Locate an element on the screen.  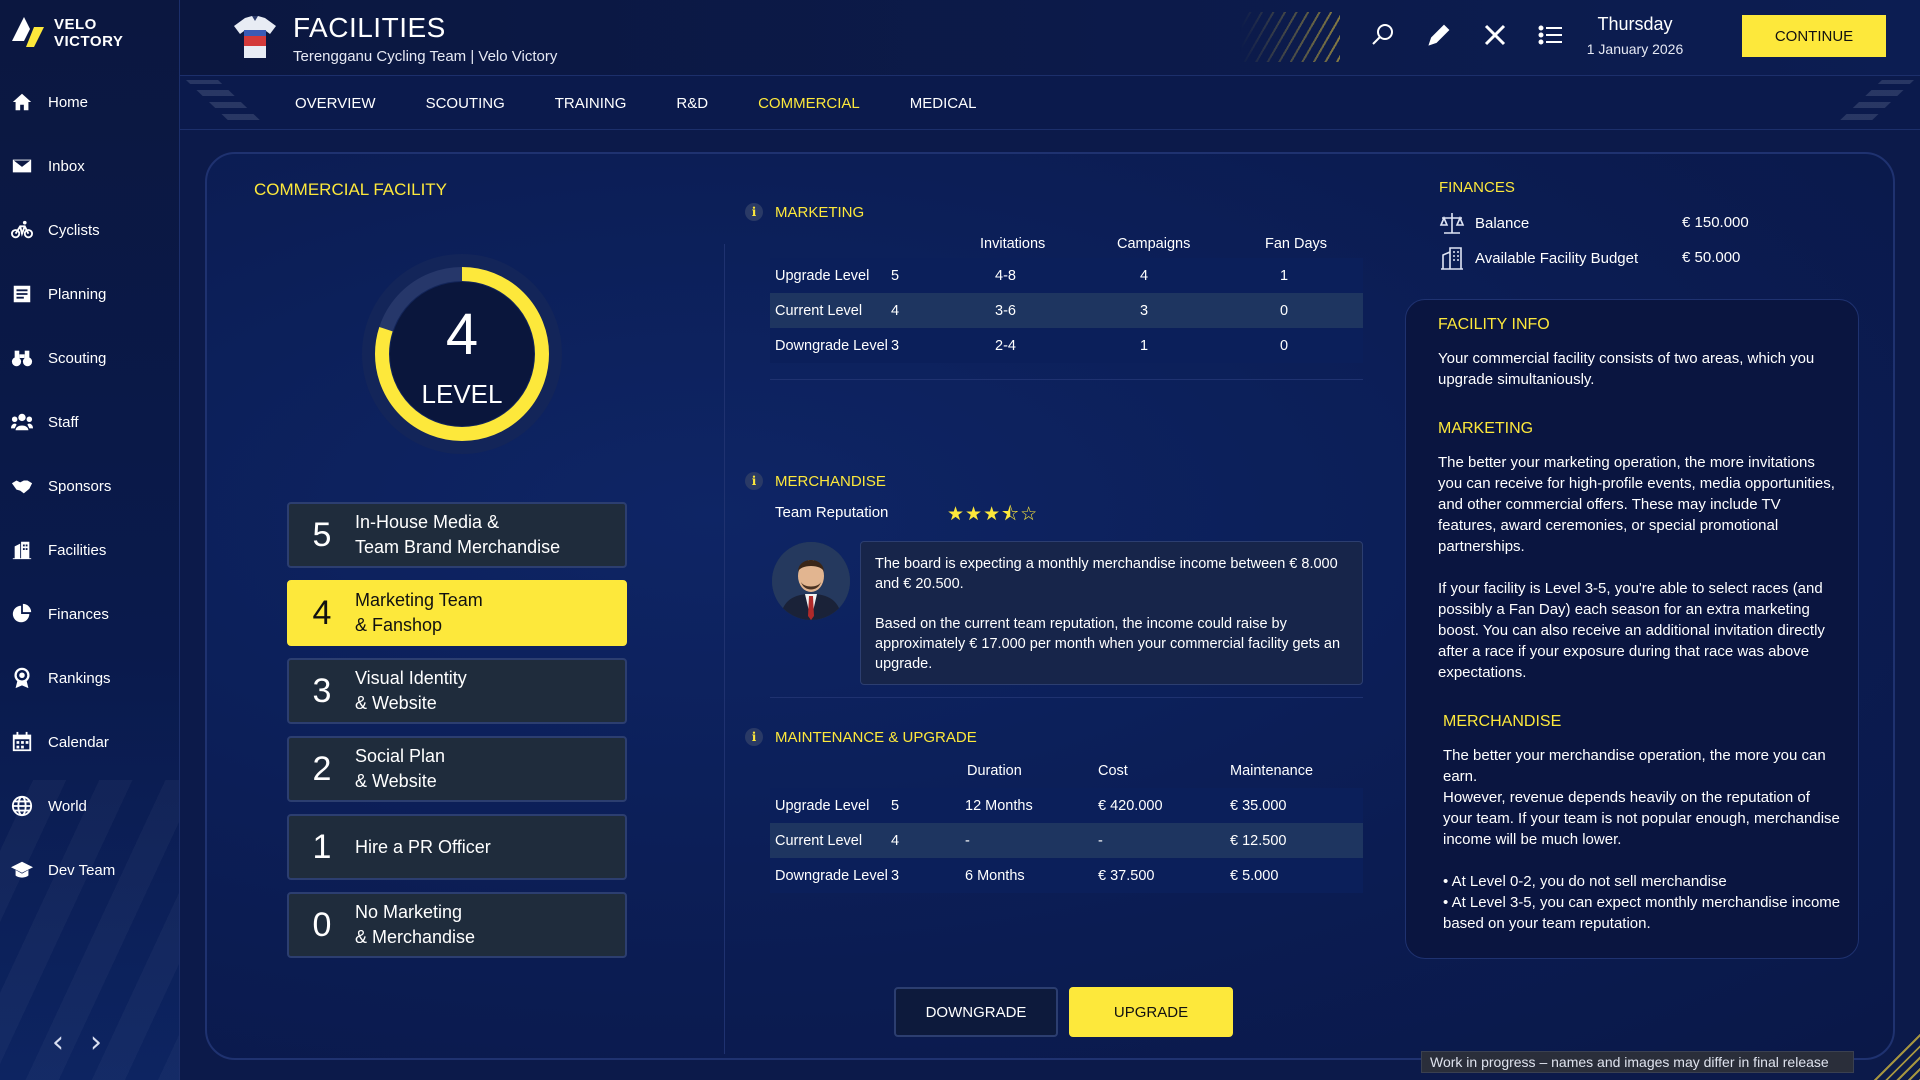
home-icon is located at coordinates (22, 102).